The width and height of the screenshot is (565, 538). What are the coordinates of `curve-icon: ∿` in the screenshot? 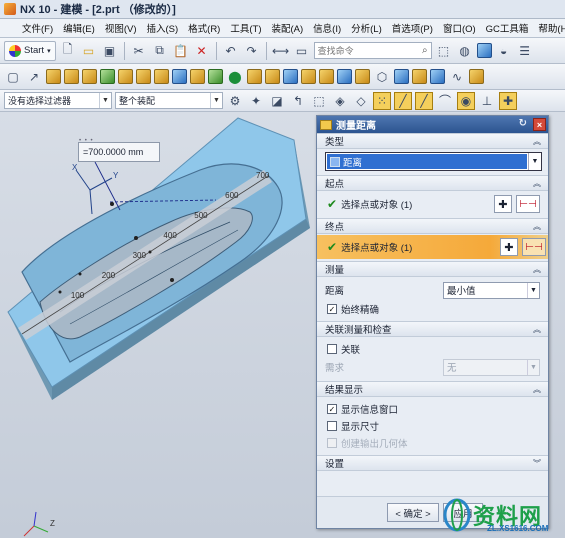 It's located at (457, 77).